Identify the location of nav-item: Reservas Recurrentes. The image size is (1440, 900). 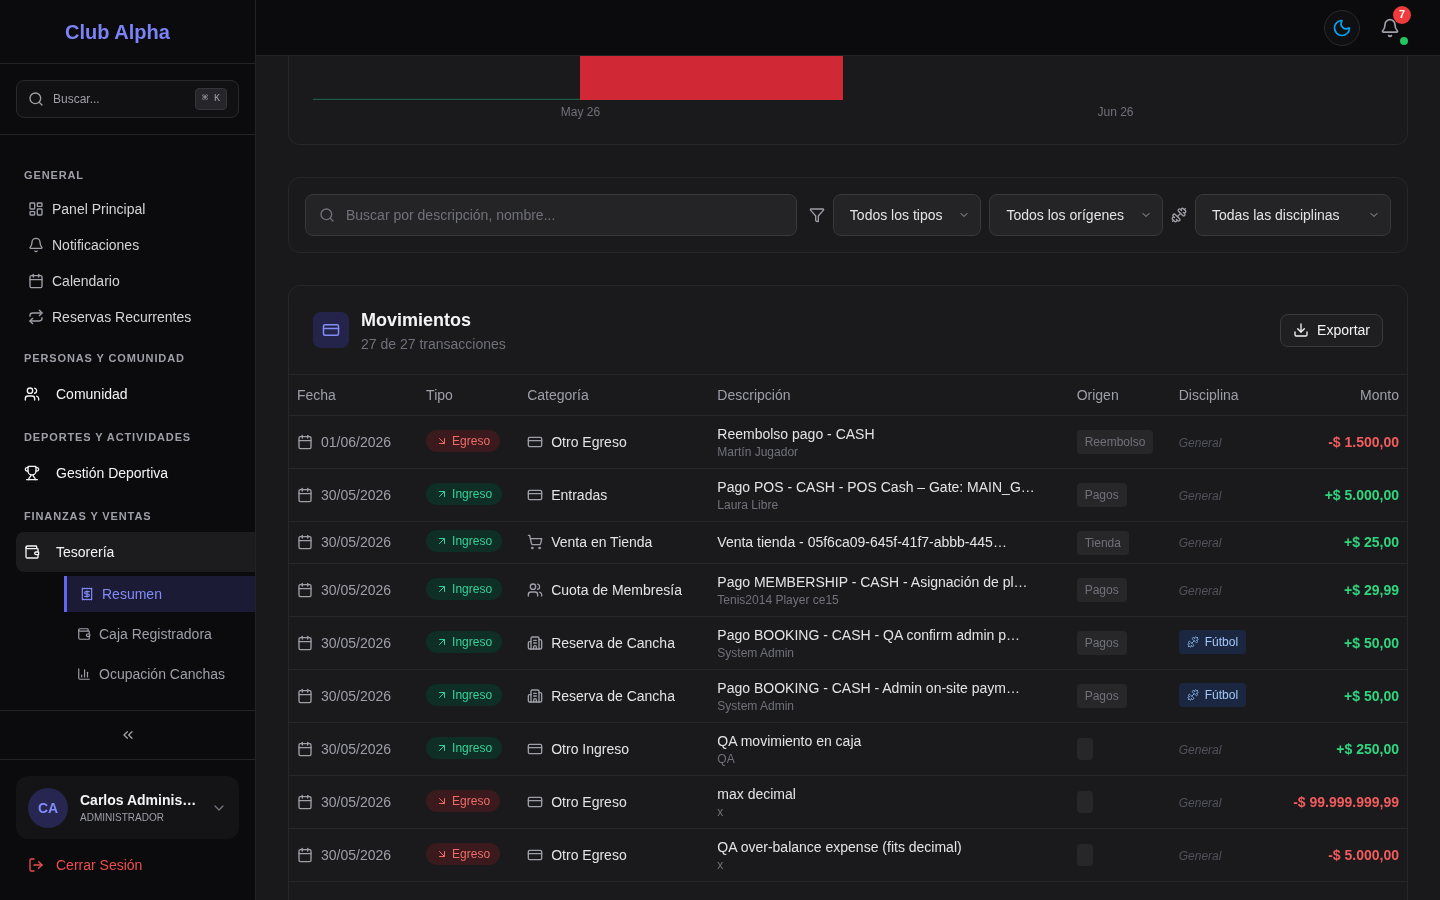
(127, 317).